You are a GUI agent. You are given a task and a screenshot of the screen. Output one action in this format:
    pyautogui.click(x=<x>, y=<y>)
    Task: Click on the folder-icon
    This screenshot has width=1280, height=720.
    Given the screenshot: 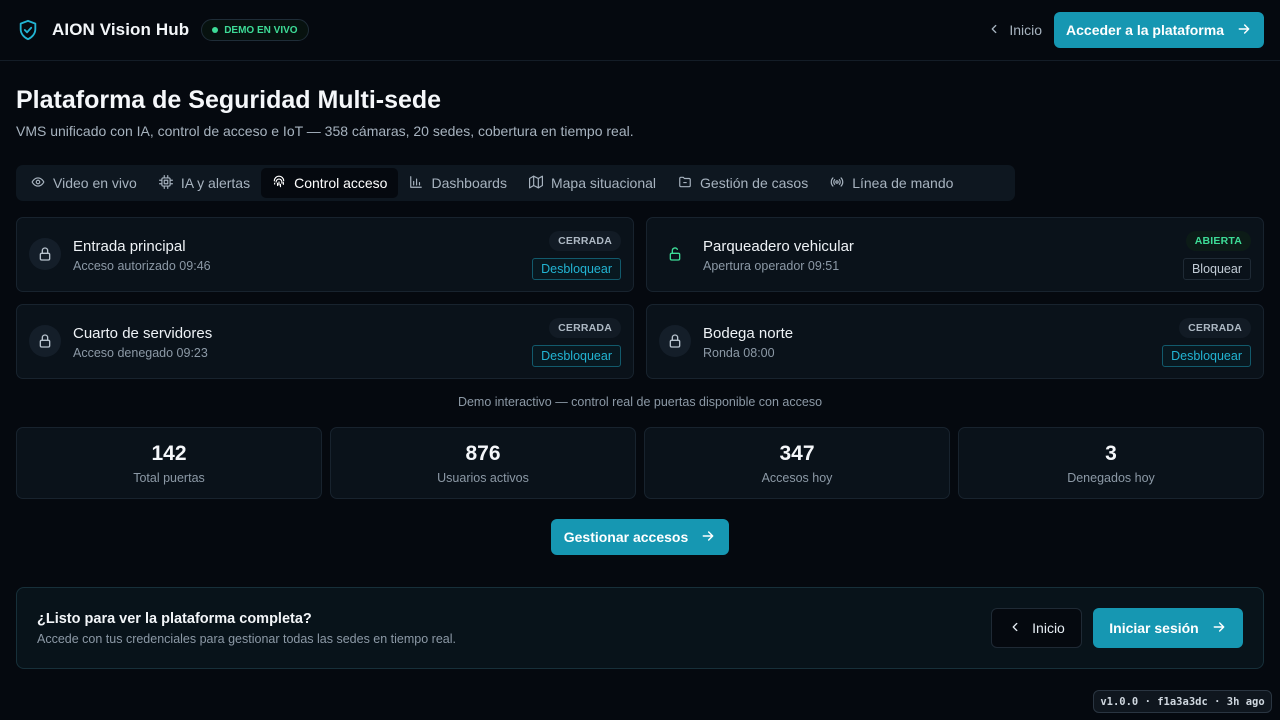 What is the action you would take?
    pyautogui.click(x=685, y=183)
    